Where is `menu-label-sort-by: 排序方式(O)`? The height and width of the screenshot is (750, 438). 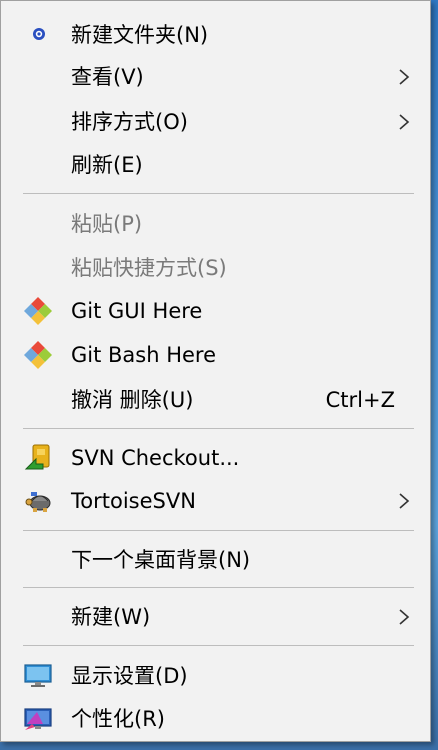
menu-label-sort-by: 排序方式(O) is located at coordinates (129, 122).